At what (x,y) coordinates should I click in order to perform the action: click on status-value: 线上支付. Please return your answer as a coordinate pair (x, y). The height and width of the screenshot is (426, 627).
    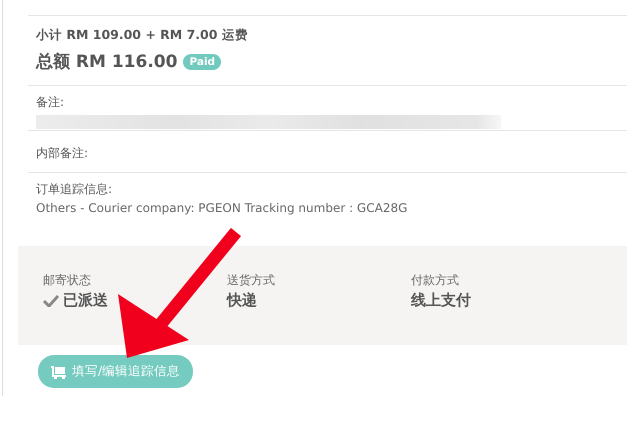
    Looking at the image, I should click on (441, 300).